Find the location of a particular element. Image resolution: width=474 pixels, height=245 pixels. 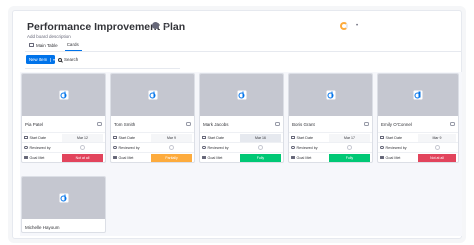

start-date-row: Start Date Mar 9 is located at coordinates (152, 137).